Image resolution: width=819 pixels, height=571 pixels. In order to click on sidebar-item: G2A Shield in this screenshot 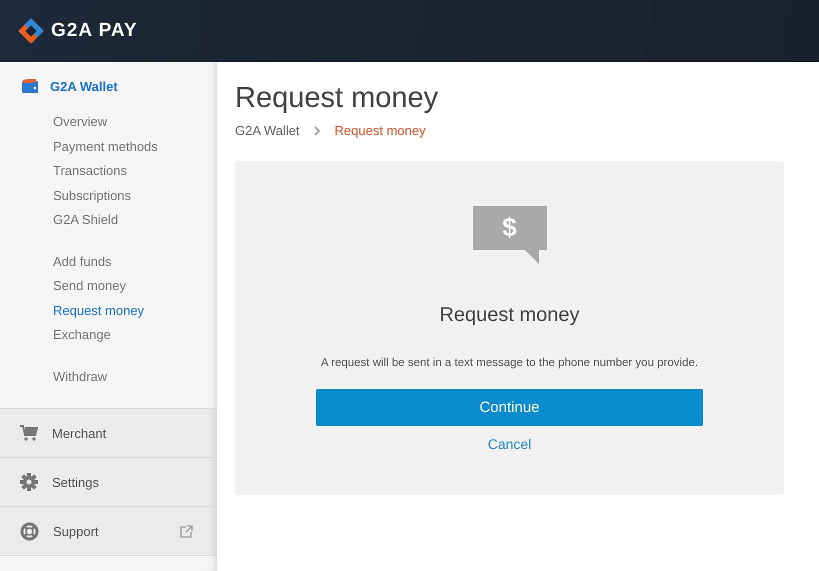, I will do `click(135, 220)`.